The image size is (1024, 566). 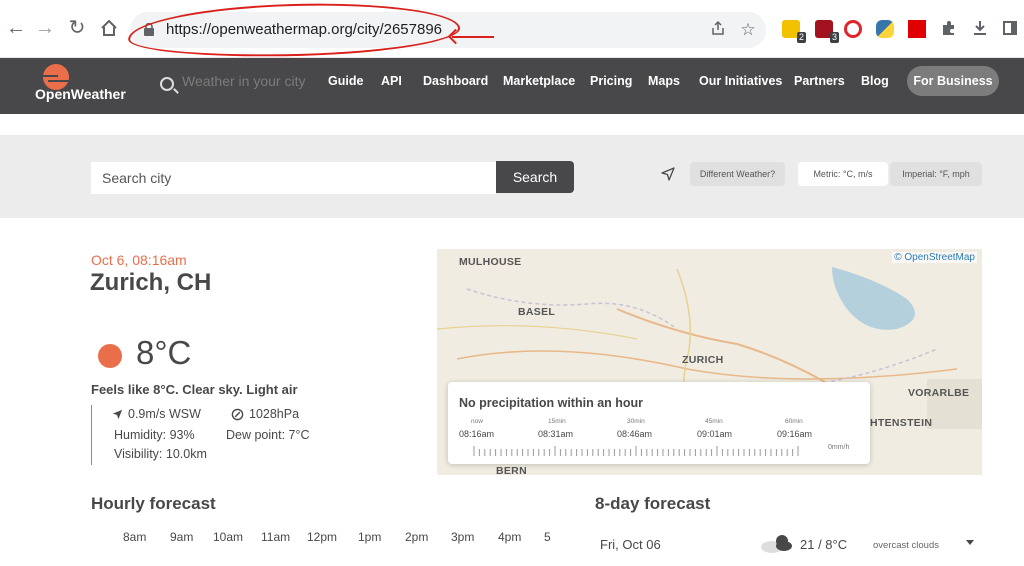 What do you see at coordinates (556, 434) in the screenshot?
I see `time-15min: 08:31am` at bounding box center [556, 434].